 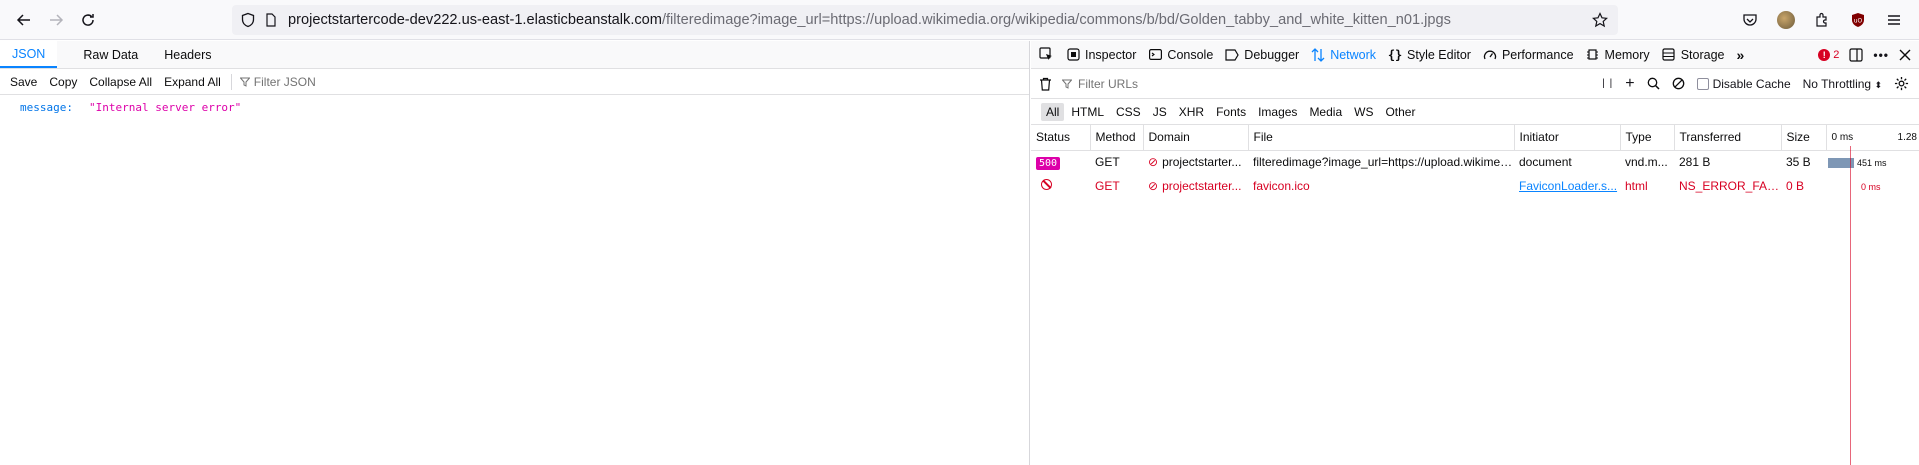 I want to click on collapse-all-button: Collapse All, so click(x=120, y=82).